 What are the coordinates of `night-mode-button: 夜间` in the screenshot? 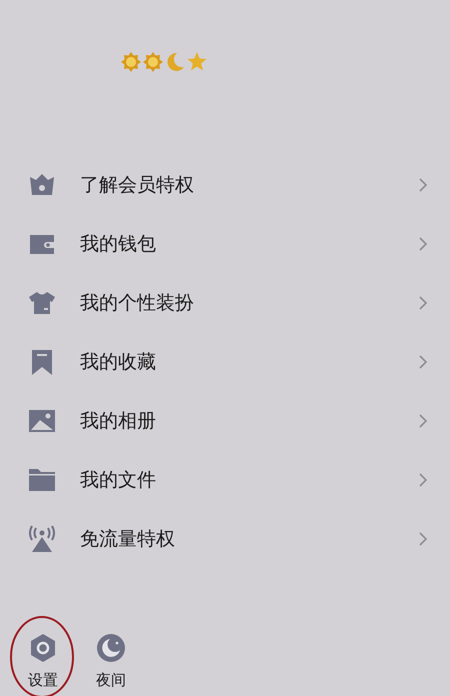 It's located at (111, 661).